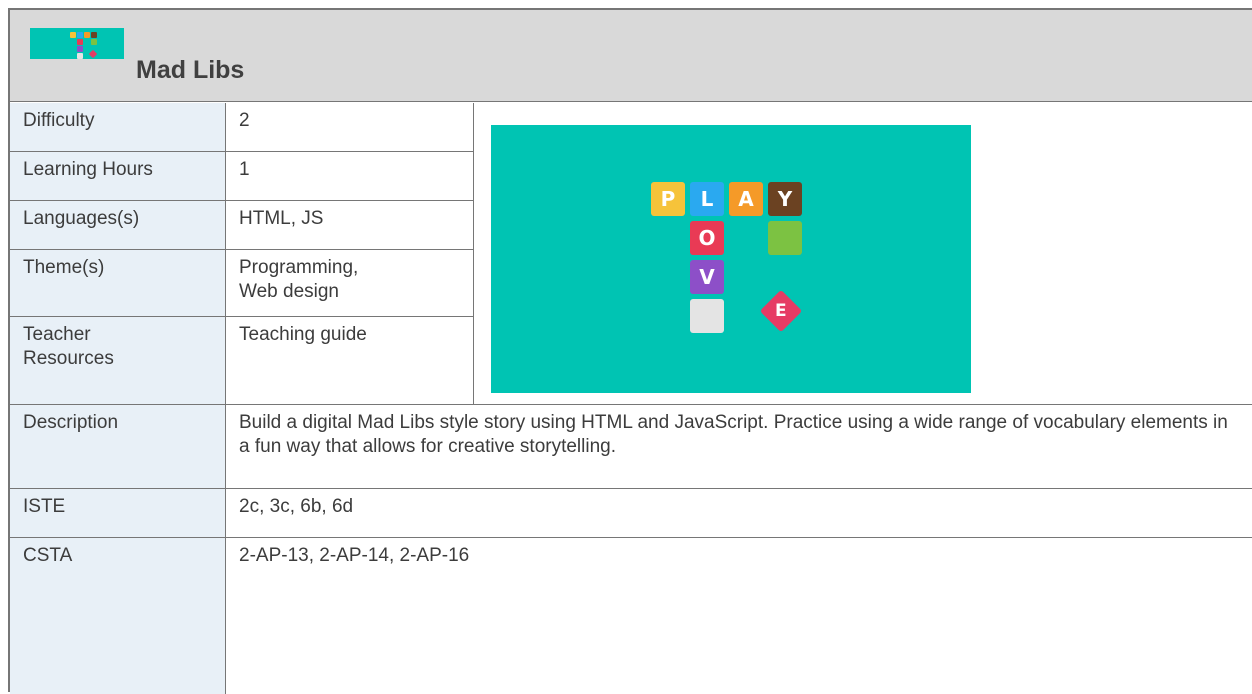  Describe the element at coordinates (354, 555) in the screenshot. I see `csta-value: 2-AP-13, 2-AP-14, 2-AP-16` at that location.